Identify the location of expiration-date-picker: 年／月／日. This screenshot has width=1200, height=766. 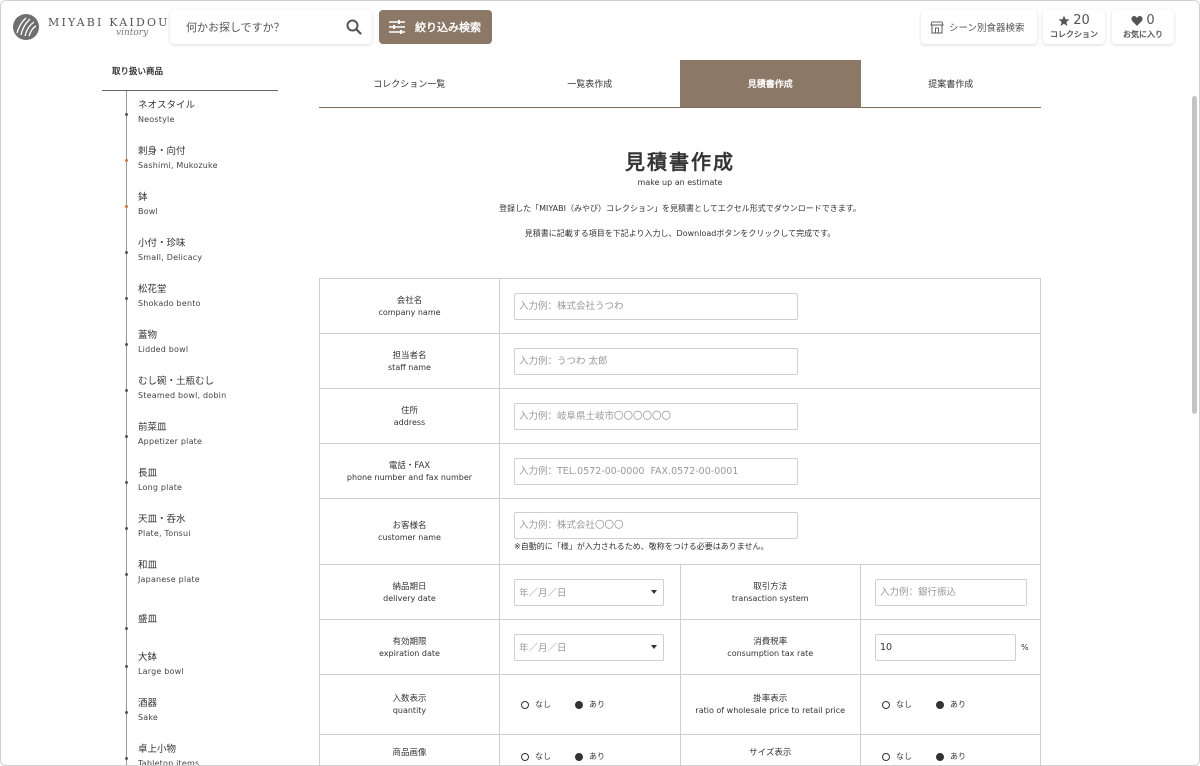
(589, 647).